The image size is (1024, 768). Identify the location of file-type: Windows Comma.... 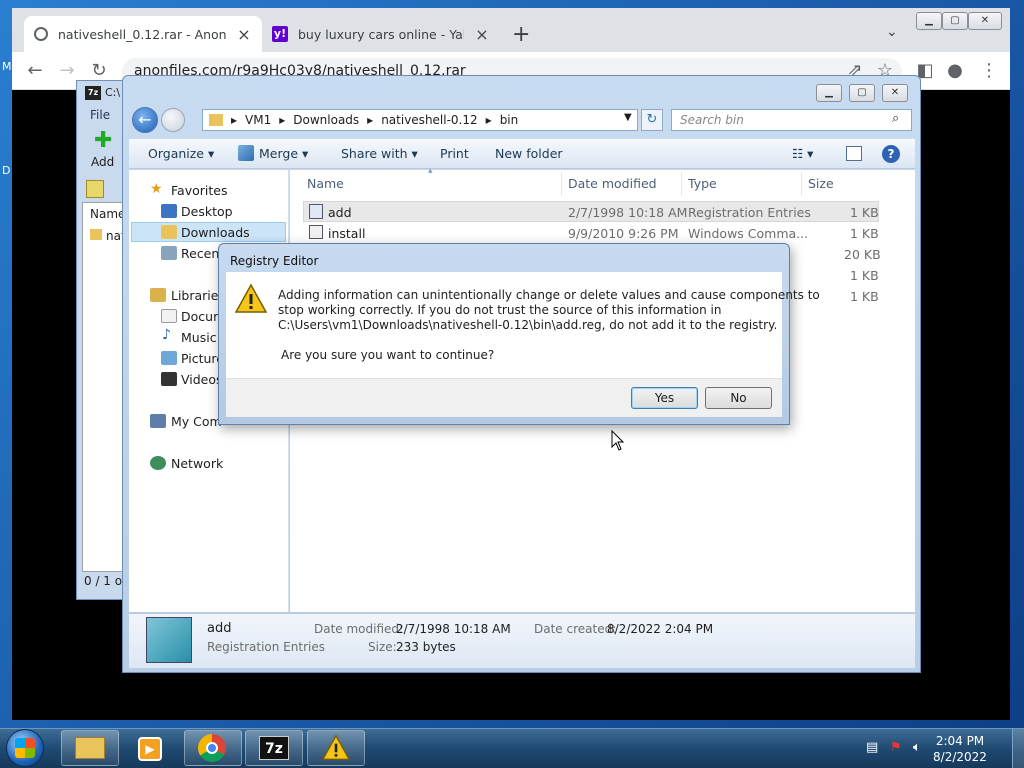
(748, 233).